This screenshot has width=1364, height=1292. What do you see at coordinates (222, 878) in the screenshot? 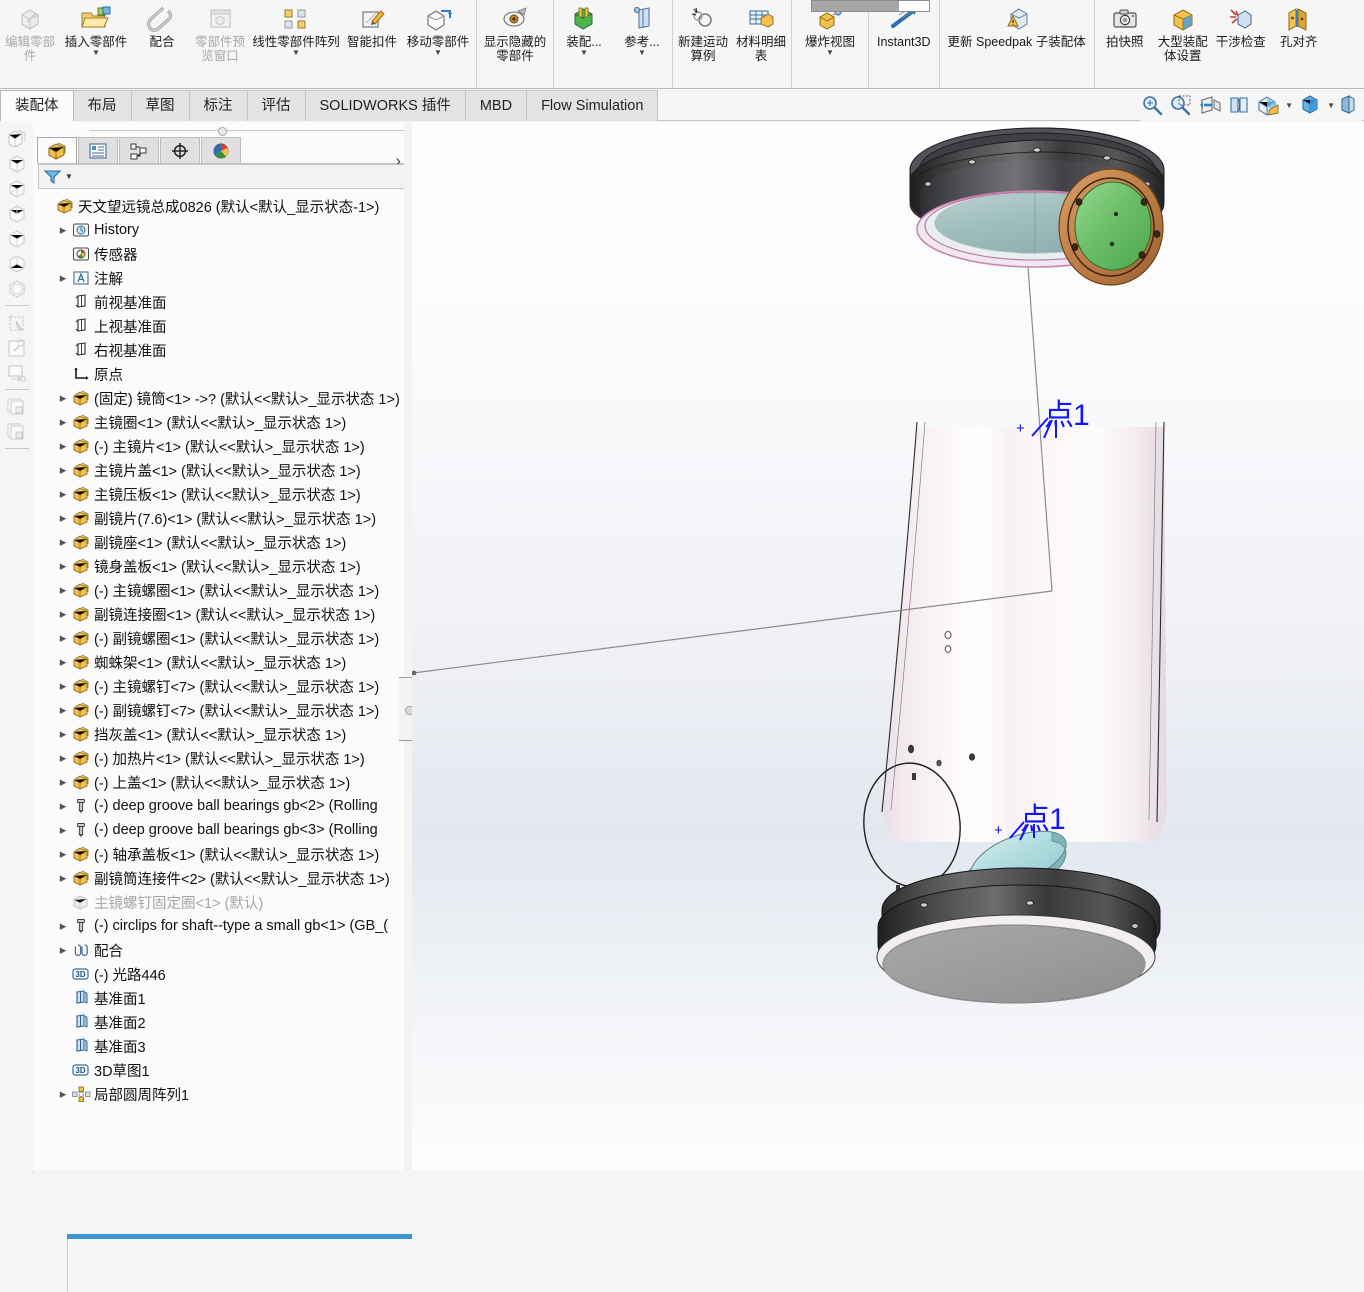
I see `tree-node: ▶ 副镜筒连接件<2> (默认<<默认>_显示状态 1>)` at bounding box center [222, 878].